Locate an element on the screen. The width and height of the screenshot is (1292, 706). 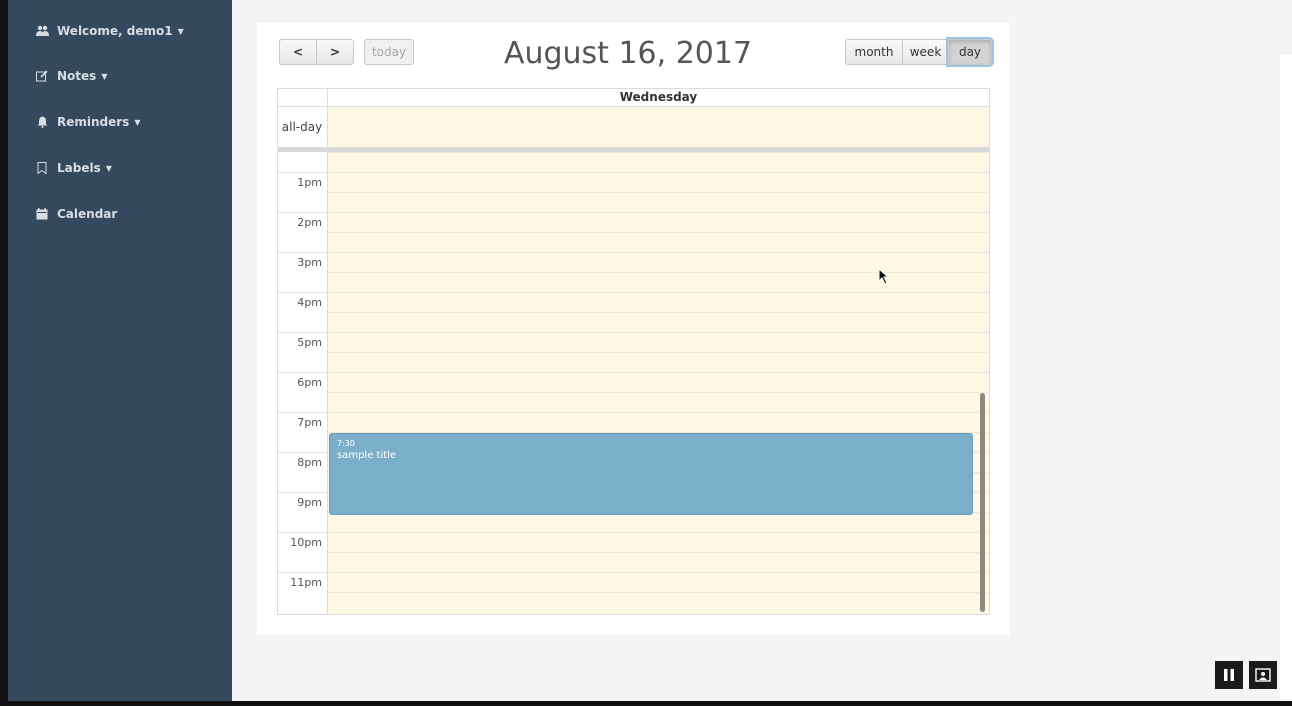
sidebar-item-notes: Notes ▼ is located at coordinates (70, 76).